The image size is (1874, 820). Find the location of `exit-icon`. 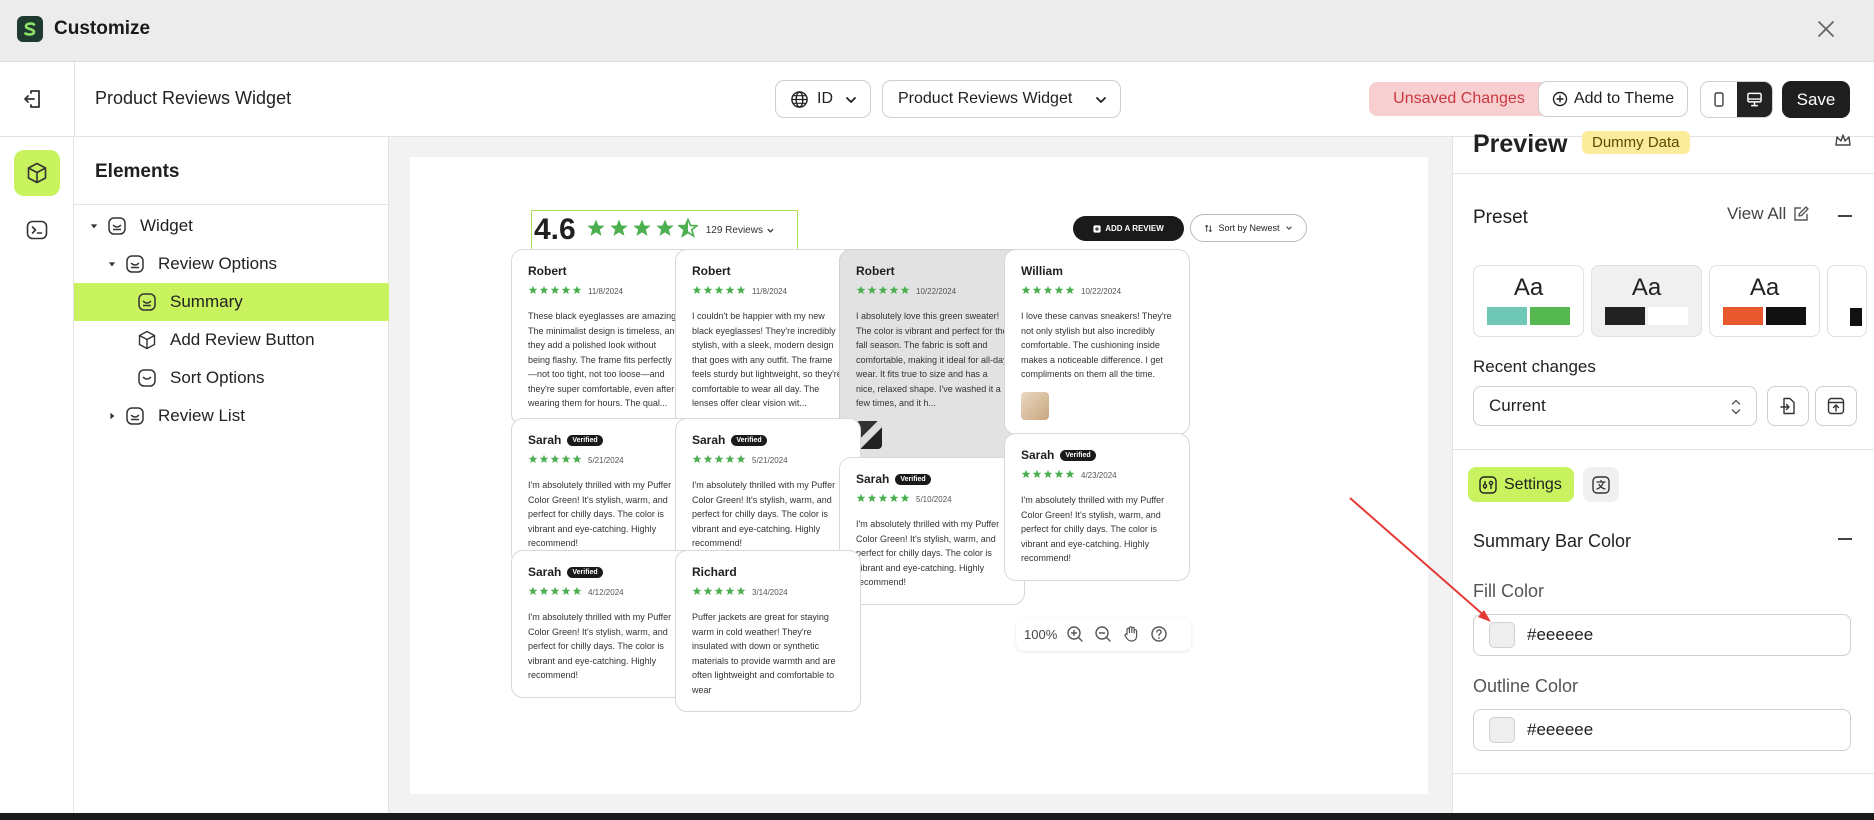

exit-icon is located at coordinates (33, 99).